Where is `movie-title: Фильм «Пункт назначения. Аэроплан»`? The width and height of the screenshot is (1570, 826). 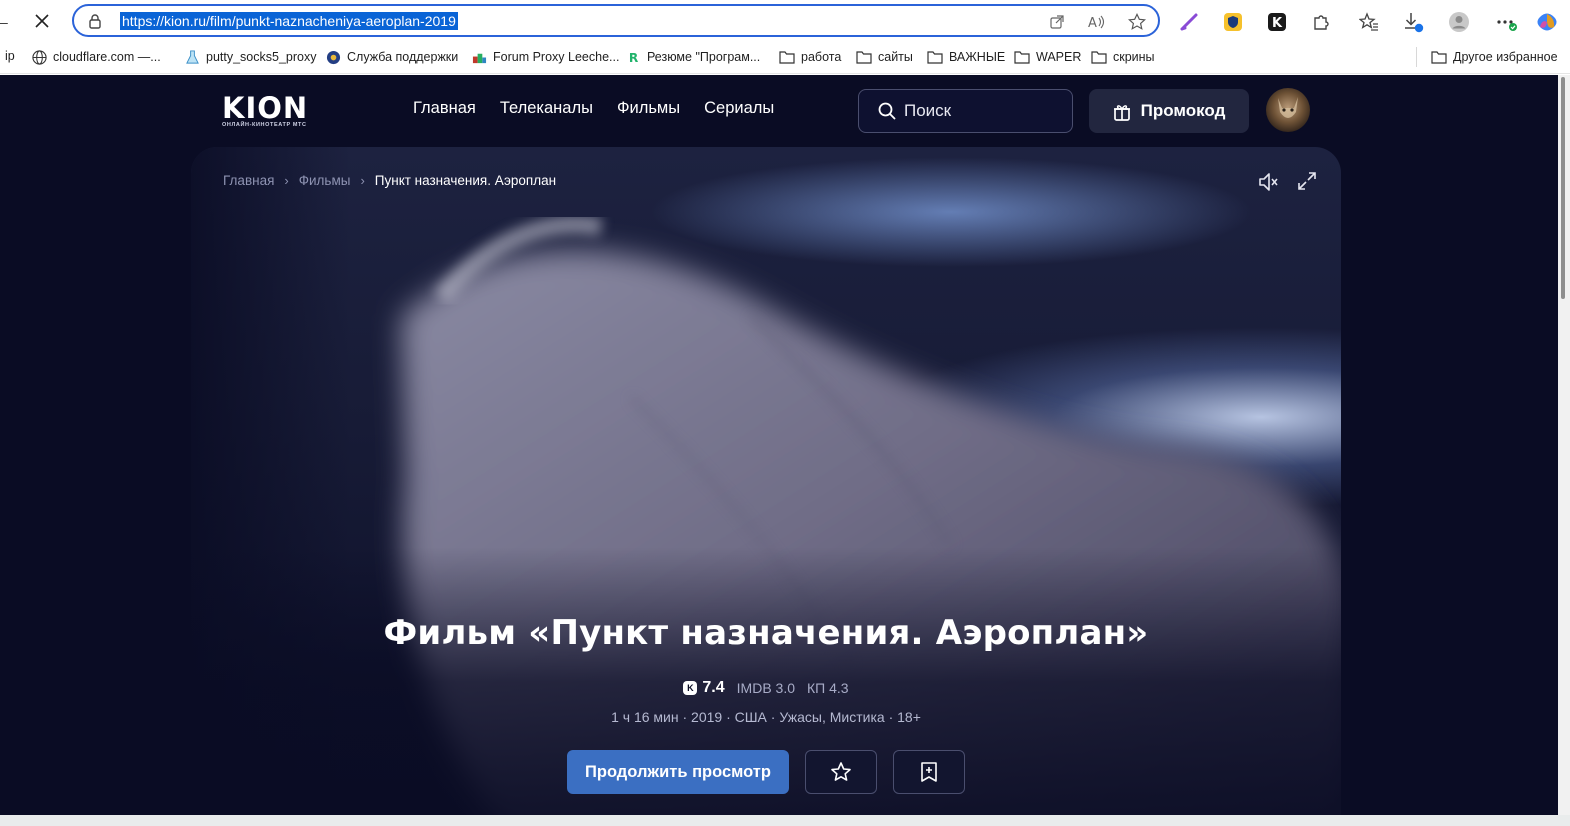 movie-title: Фильм «Пункт назначения. Аэроплан» is located at coordinates (766, 633).